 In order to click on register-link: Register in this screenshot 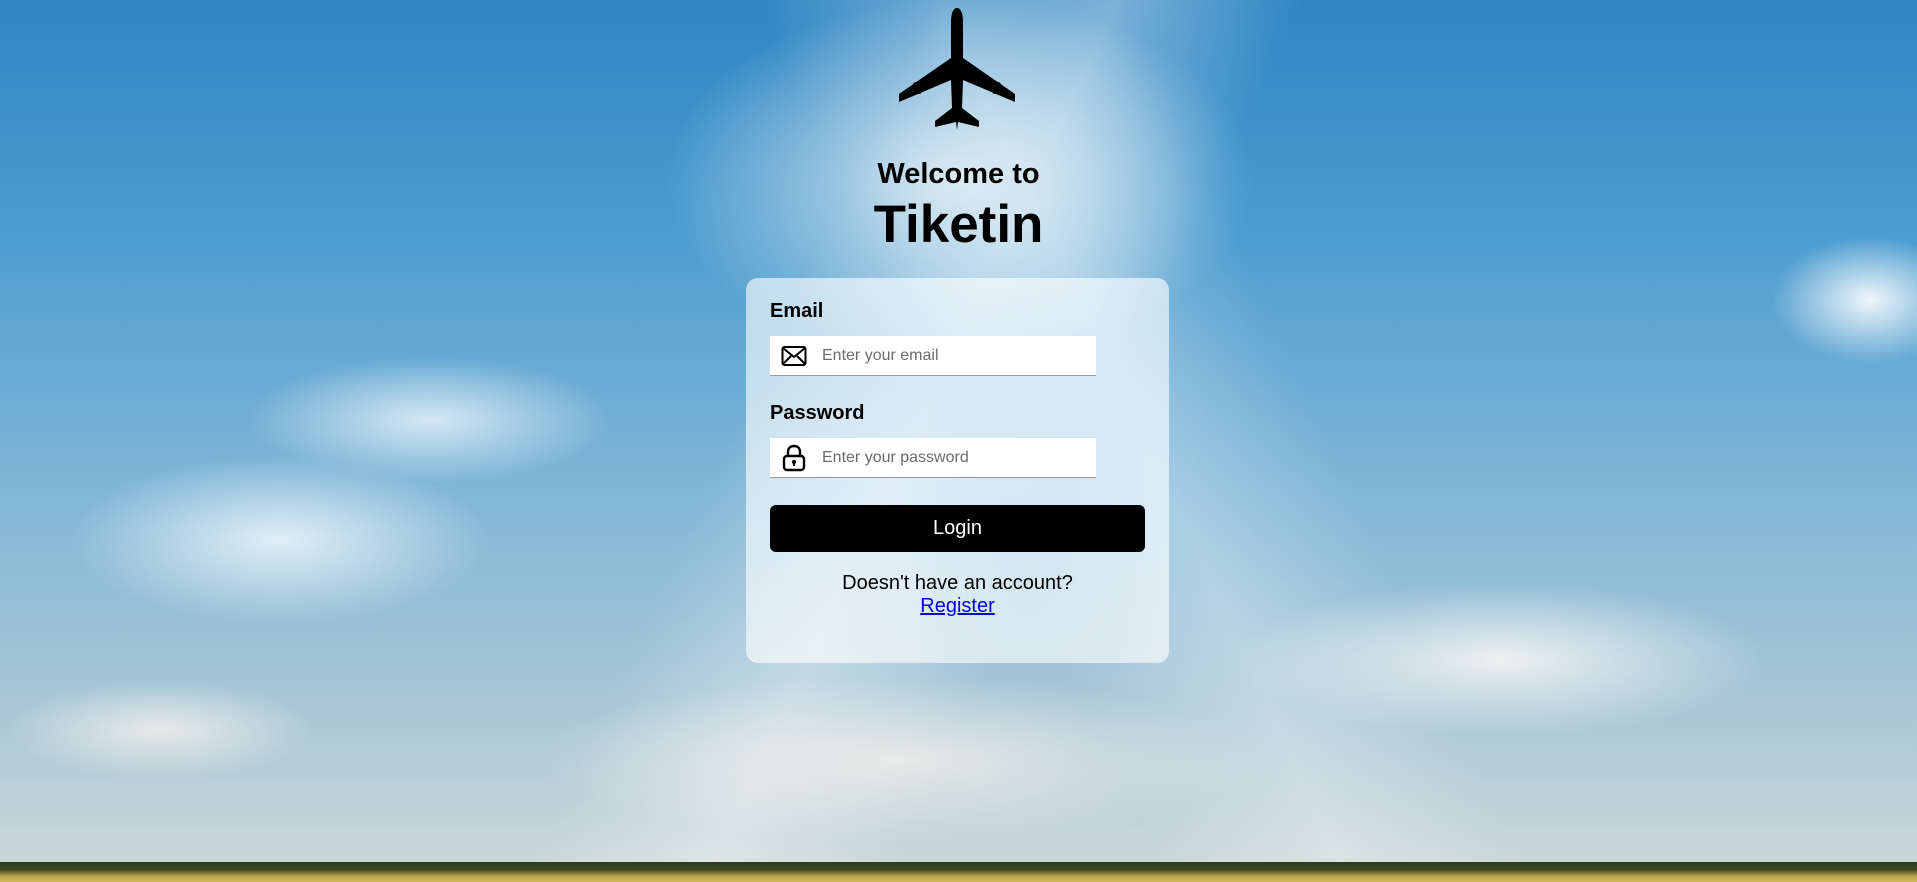, I will do `click(957, 606)`.